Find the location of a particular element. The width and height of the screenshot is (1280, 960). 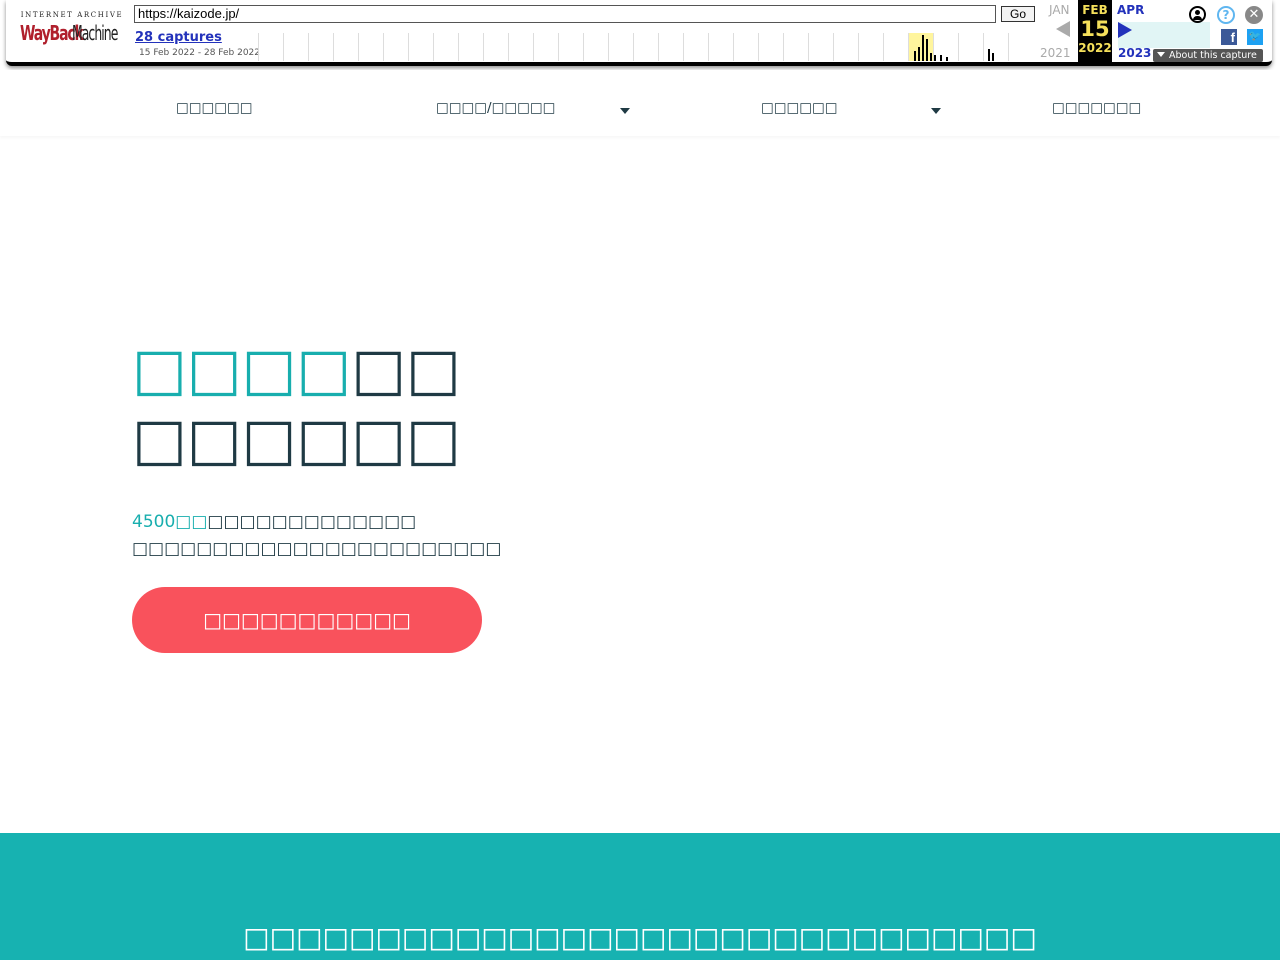

wayback-logo-machine: Machine is located at coordinates (95, 33).